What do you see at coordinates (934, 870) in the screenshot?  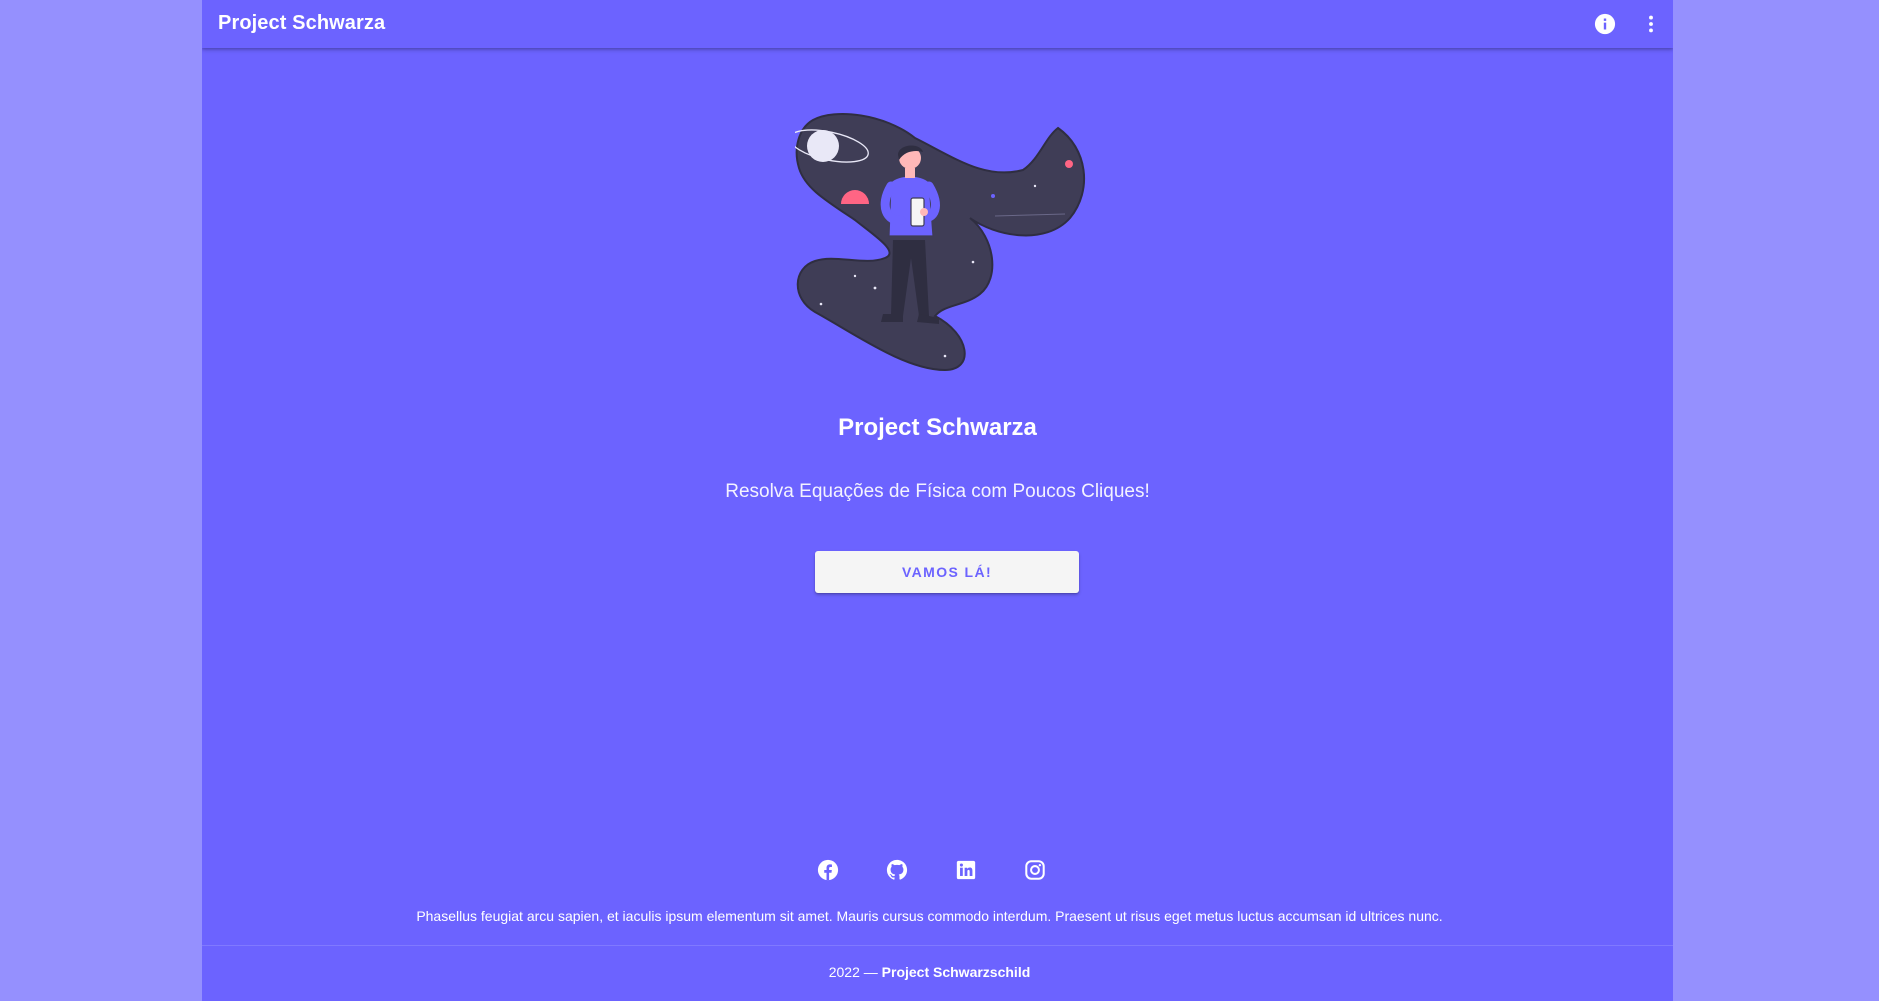 I see `social-links` at bounding box center [934, 870].